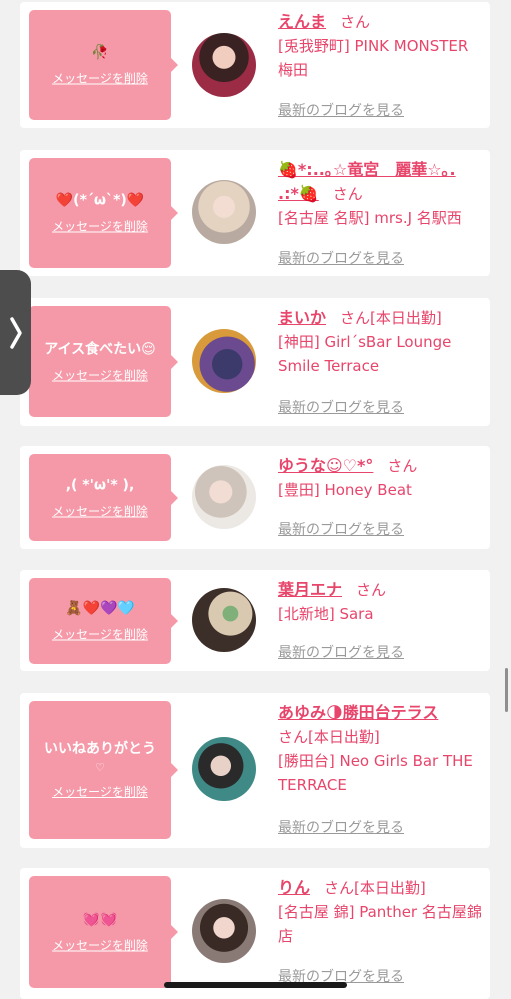  I want to click on shop-name: [豊田] Honey Beat, so click(345, 490).